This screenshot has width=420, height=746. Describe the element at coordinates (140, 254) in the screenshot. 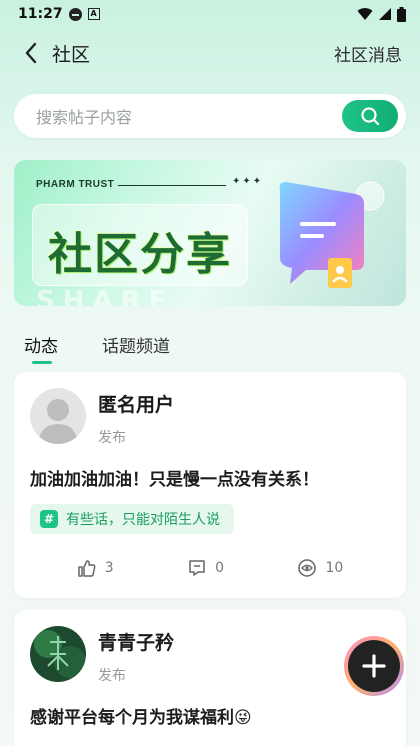

I see `banner-title: 社区分享` at that location.